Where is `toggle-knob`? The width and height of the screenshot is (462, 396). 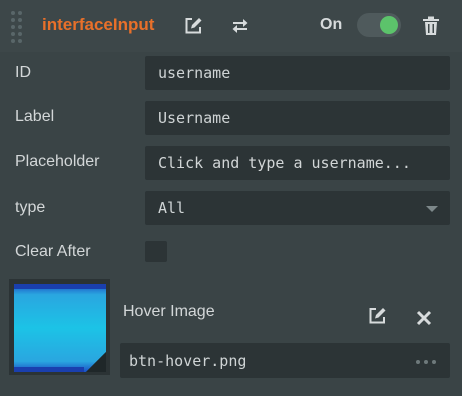
toggle-knob is located at coordinates (389, 25).